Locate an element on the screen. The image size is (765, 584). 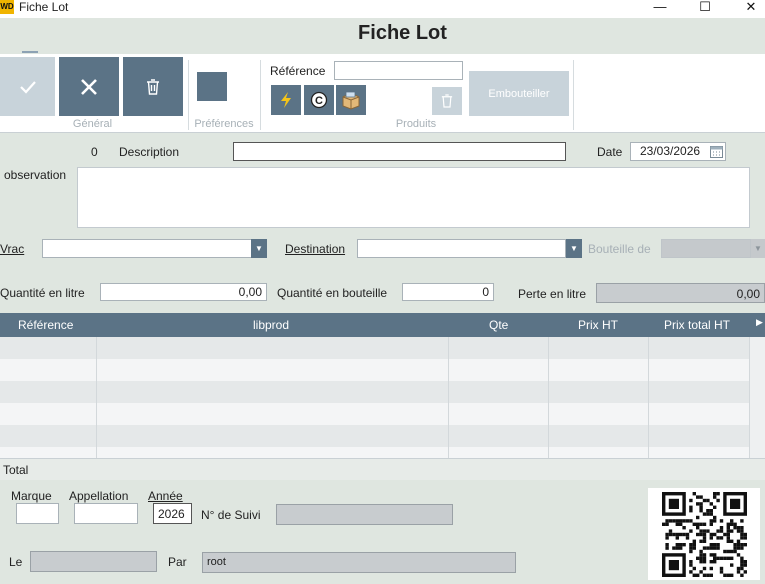
column-header-libprod: libprod is located at coordinates (271, 325).